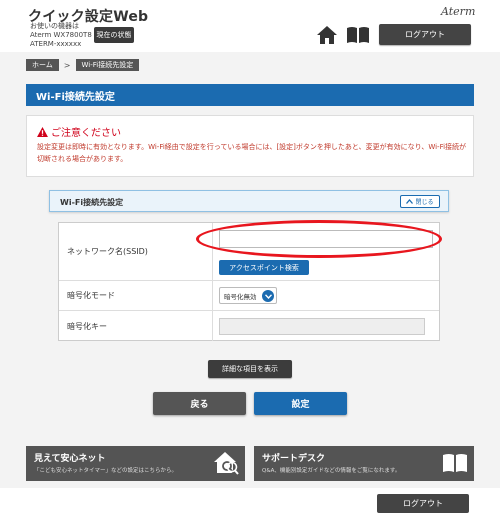  I want to click on encryption-select-value: 暗号化無効, so click(240, 296).